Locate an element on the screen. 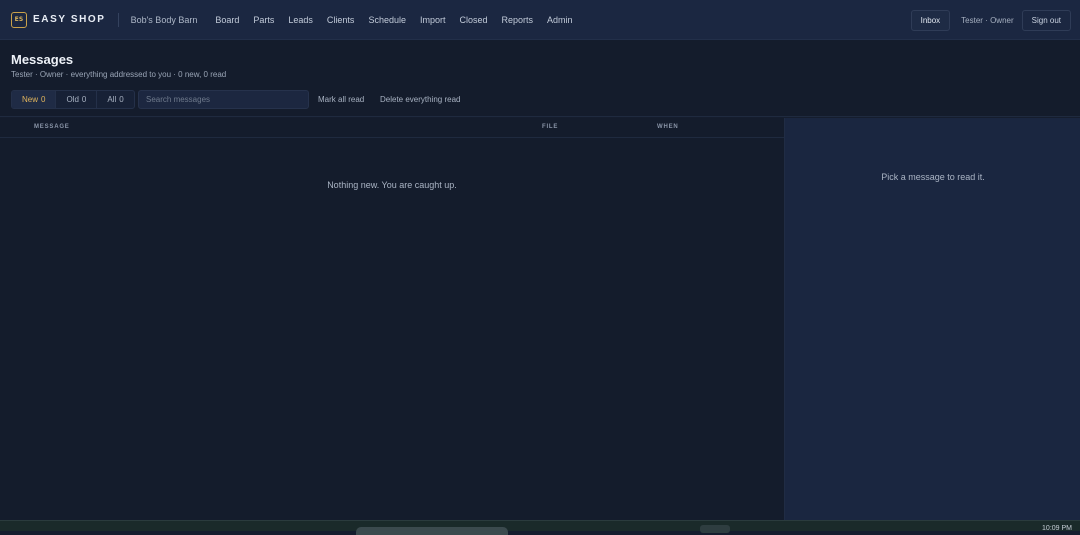  tab-old-count: 0 is located at coordinates (84, 99).